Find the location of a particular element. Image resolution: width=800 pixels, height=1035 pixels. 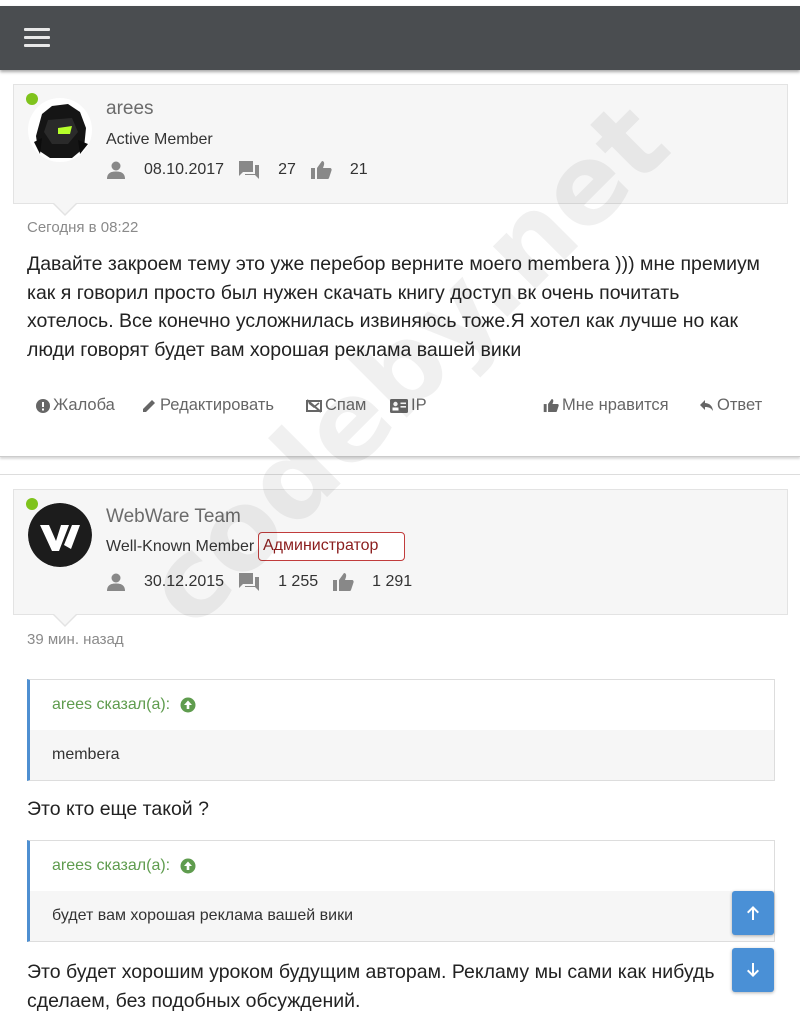

arrow-up-icon is located at coordinates (753, 913).